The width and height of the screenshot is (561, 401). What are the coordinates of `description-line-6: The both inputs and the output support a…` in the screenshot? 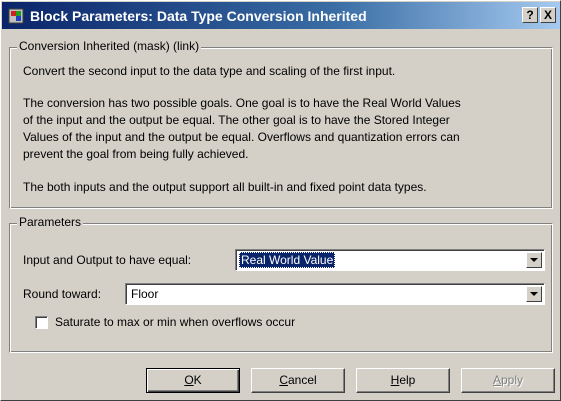 It's located at (225, 187).